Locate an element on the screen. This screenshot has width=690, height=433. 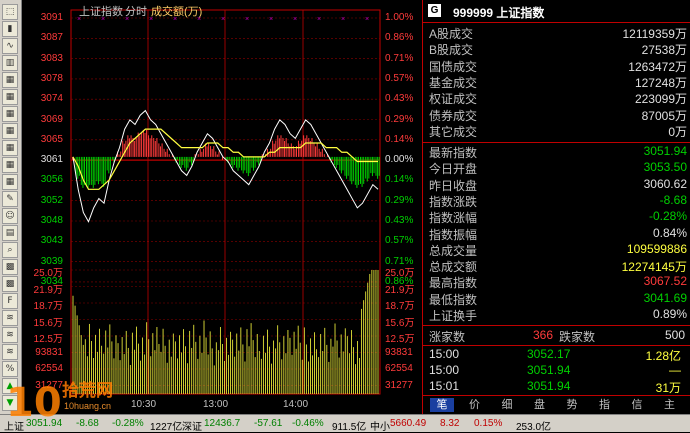
volume-axis-label-right: 31277 is located at coordinates (399, 385).